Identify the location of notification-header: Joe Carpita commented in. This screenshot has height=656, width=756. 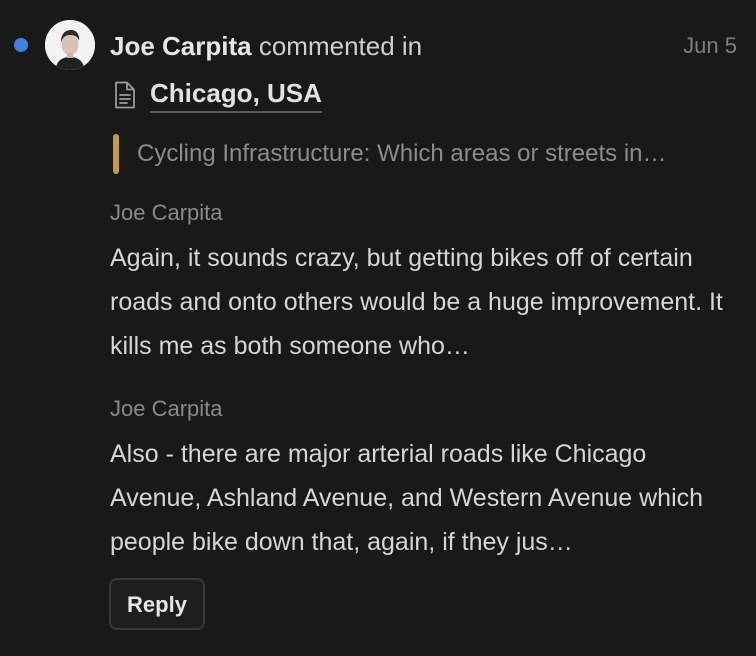
(266, 46).